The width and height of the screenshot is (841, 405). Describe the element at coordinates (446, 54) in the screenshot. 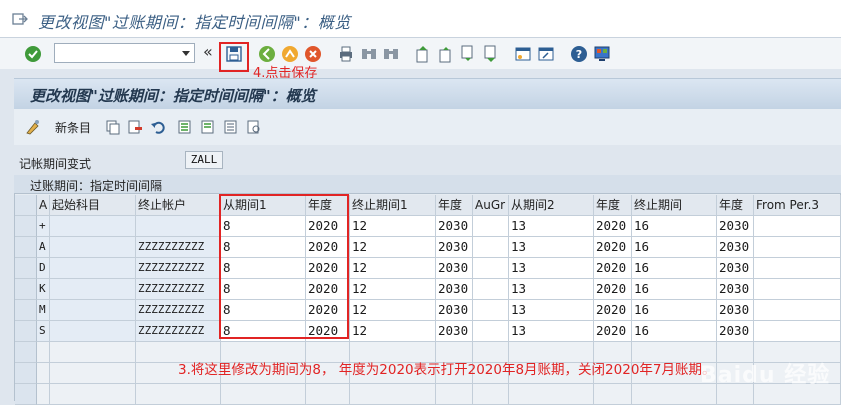

I see `previous-page-icon` at that location.